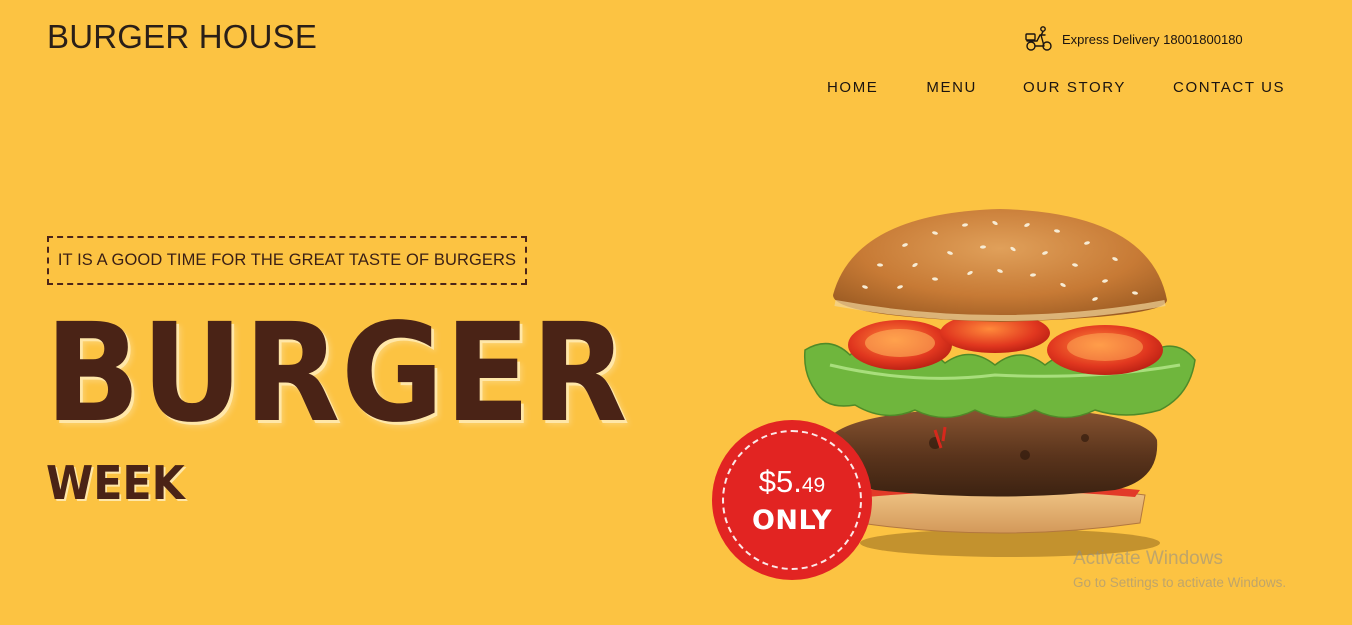 The width and height of the screenshot is (1352, 625). Describe the element at coordinates (1229, 87) in the screenshot. I see `nav-contact-us: CONTACT US` at that location.